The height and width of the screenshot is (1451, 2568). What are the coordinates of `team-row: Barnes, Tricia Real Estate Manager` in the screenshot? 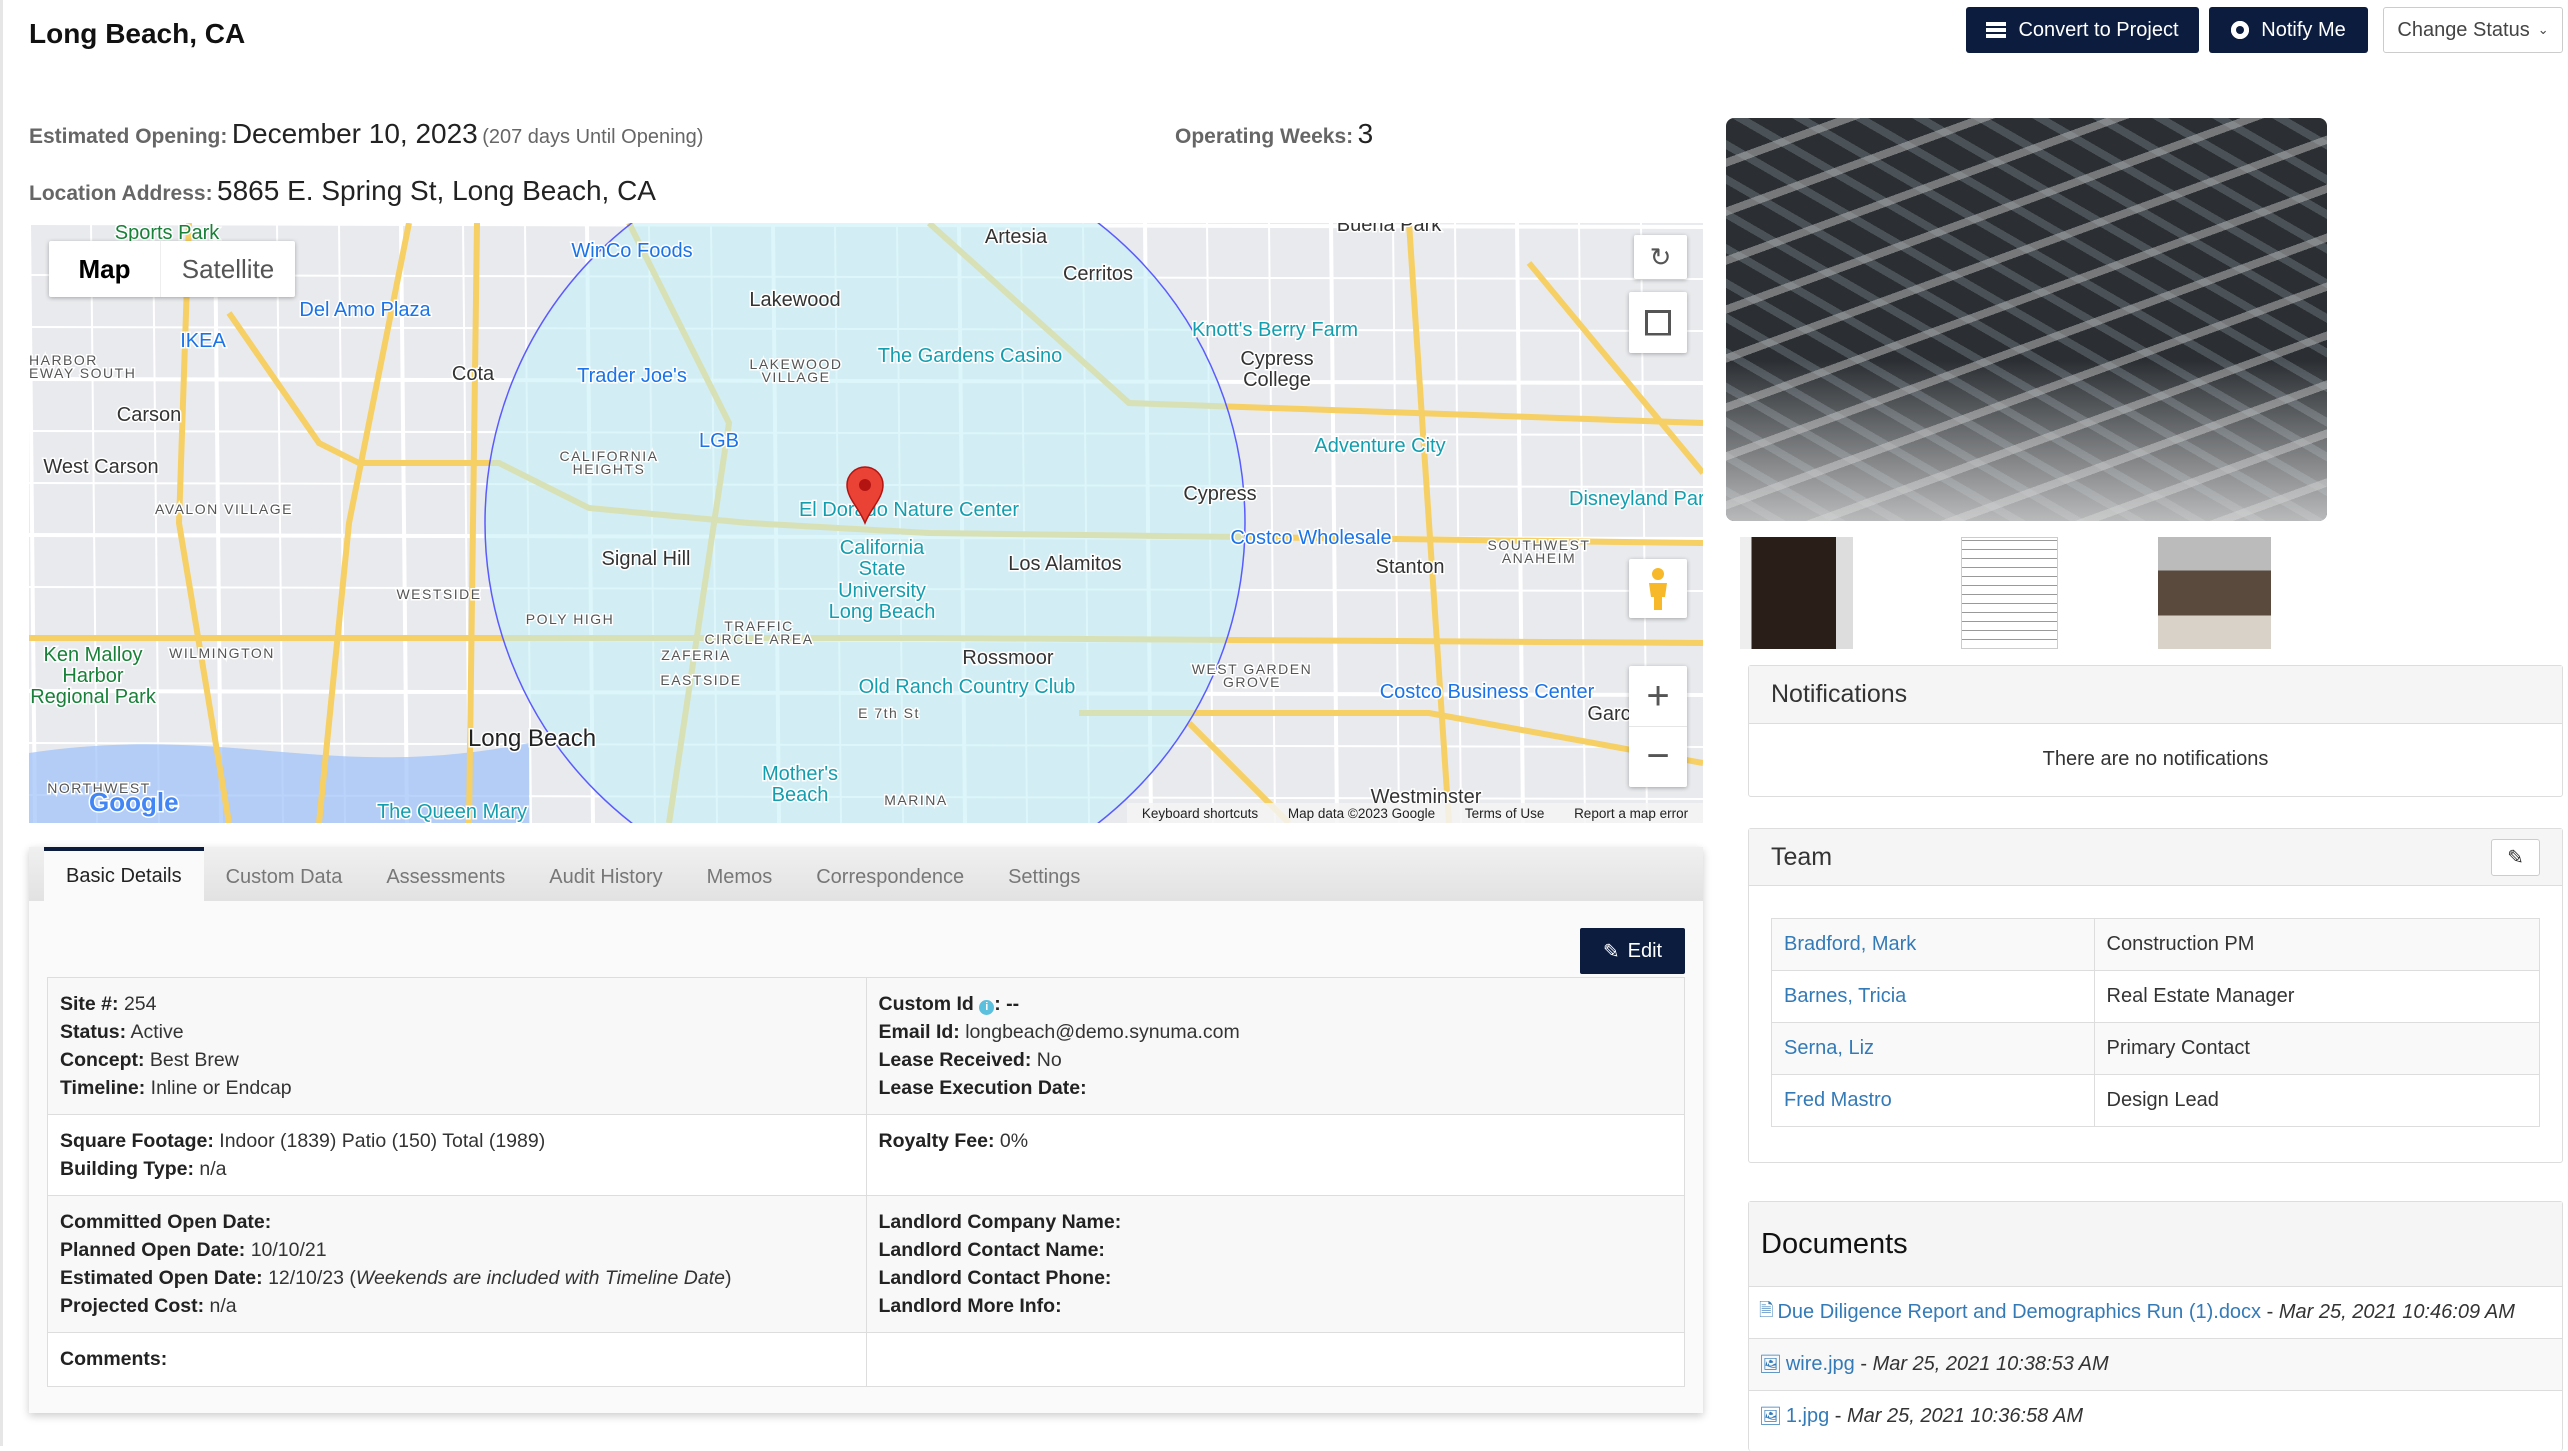 It's located at (2156, 996).